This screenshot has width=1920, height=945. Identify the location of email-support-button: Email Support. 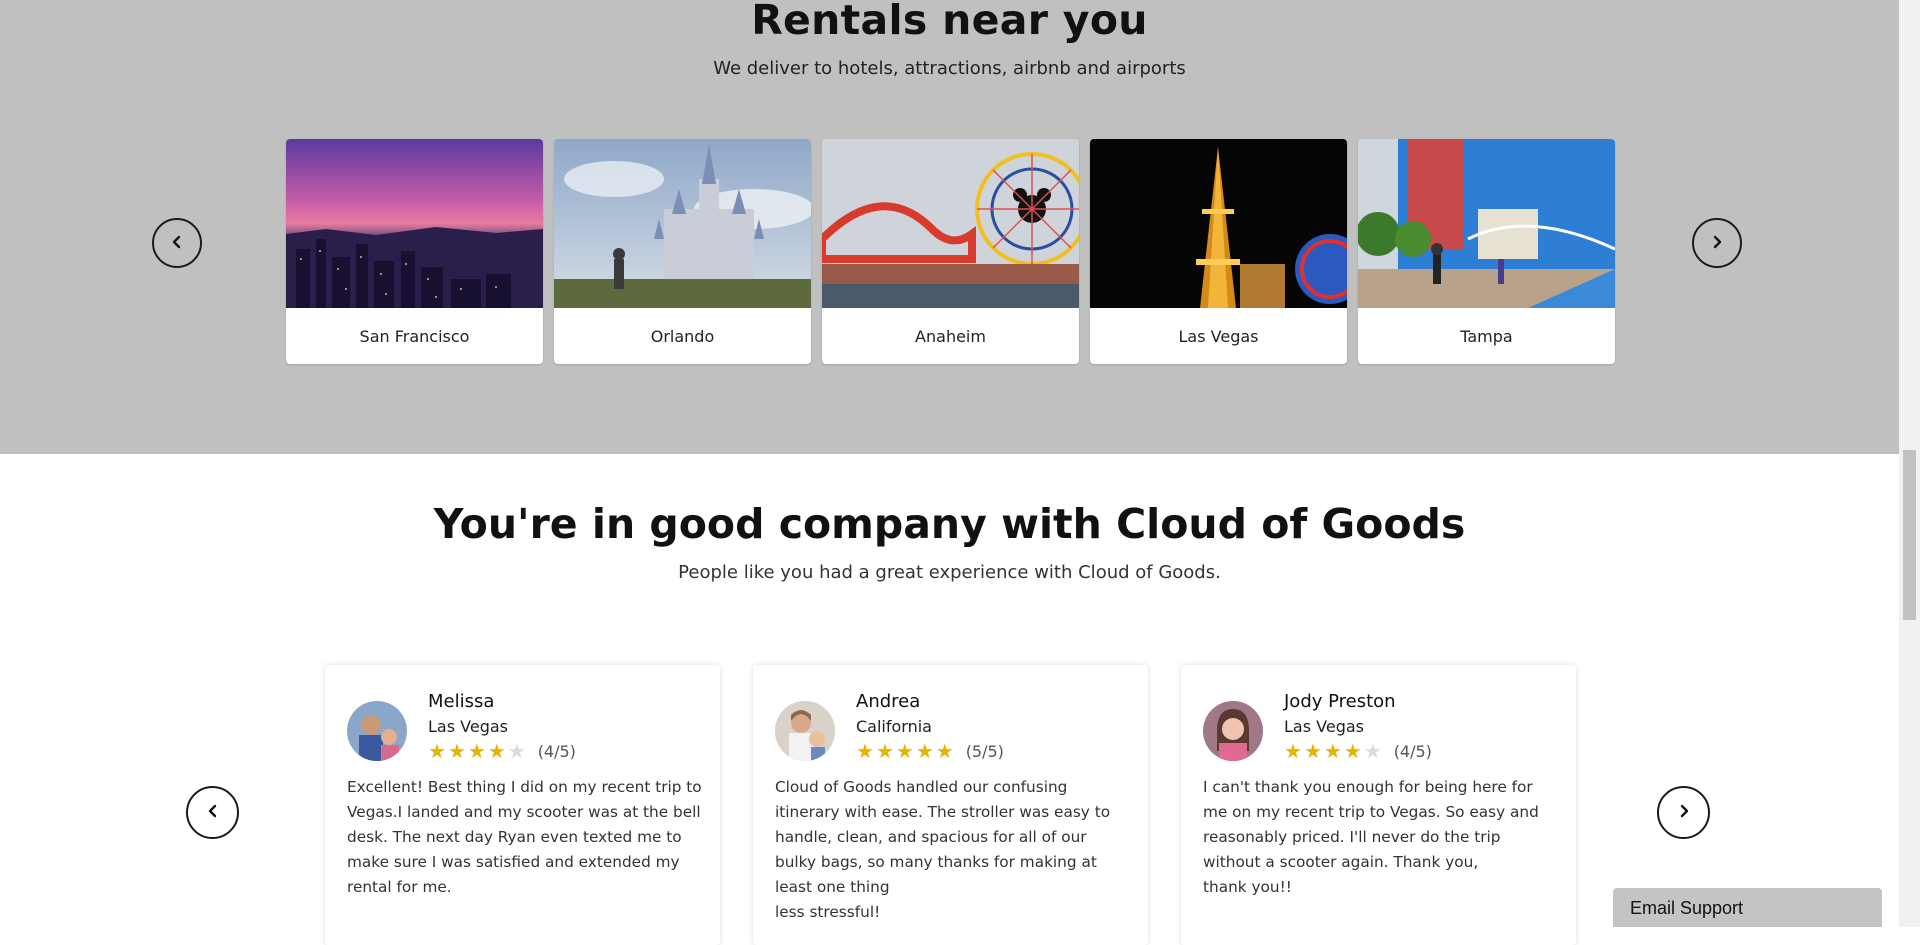
(1747, 907).